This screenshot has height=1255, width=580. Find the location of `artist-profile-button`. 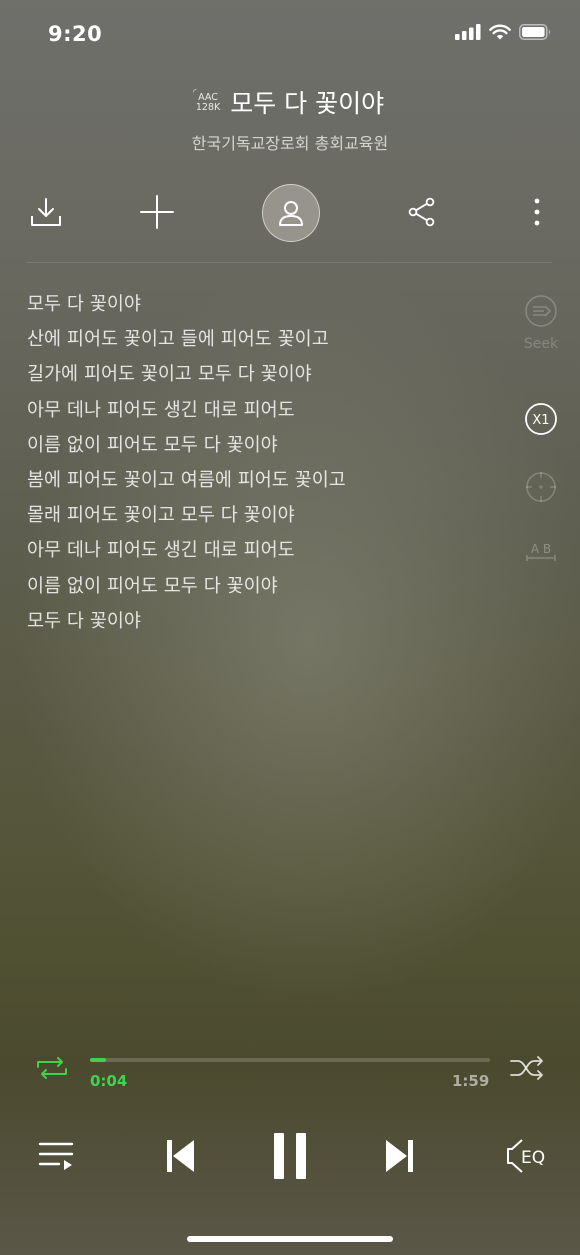

artist-profile-button is located at coordinates (291, 213).